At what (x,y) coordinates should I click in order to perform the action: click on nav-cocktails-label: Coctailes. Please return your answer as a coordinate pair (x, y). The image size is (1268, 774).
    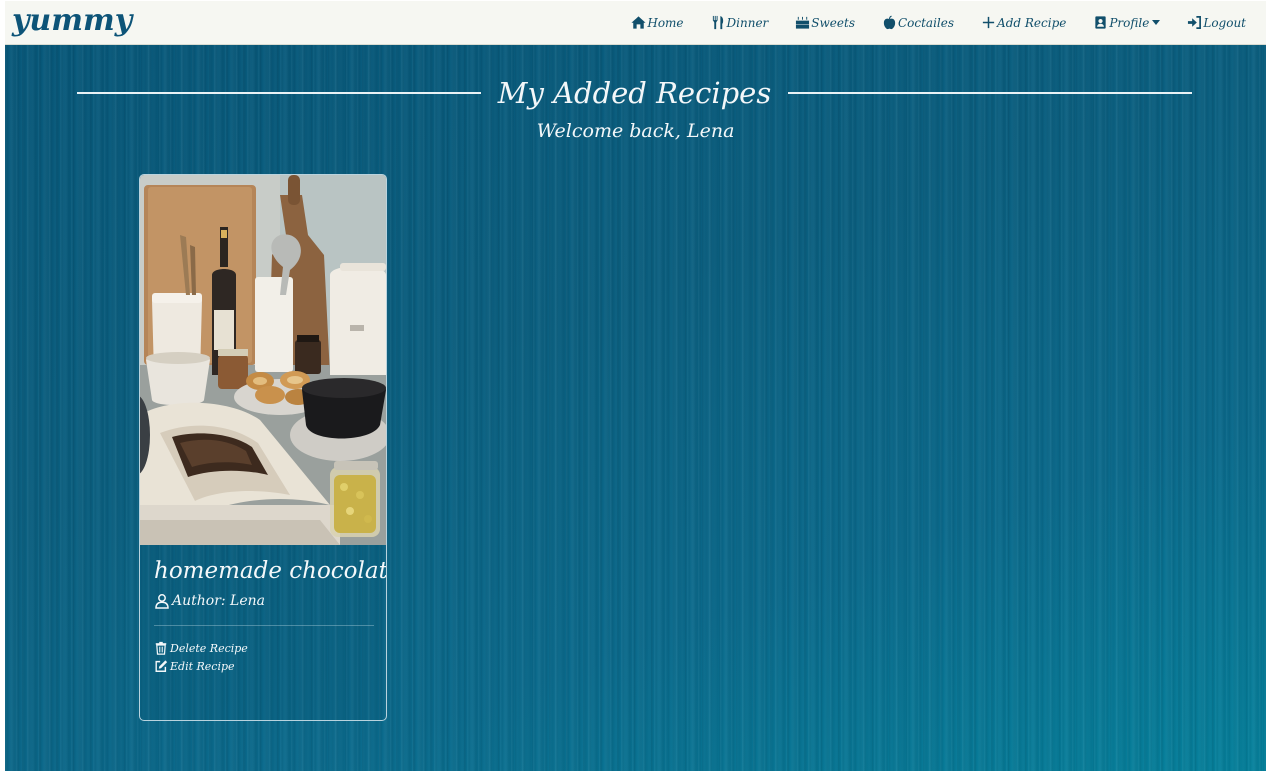
    Looking at the image, I should click on (926, 22).